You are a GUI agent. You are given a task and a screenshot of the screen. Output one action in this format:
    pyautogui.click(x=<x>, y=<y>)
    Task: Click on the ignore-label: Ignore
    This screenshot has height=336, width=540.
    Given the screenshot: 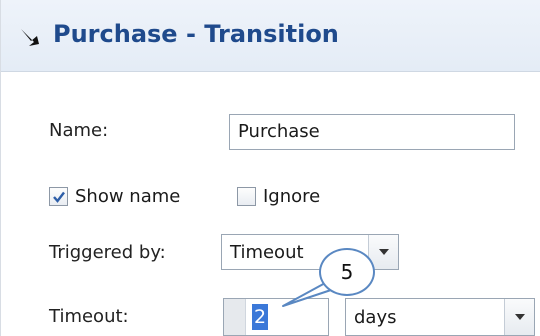 What is the action you would take?
    pyautogui.click(x=292, y=196)
    